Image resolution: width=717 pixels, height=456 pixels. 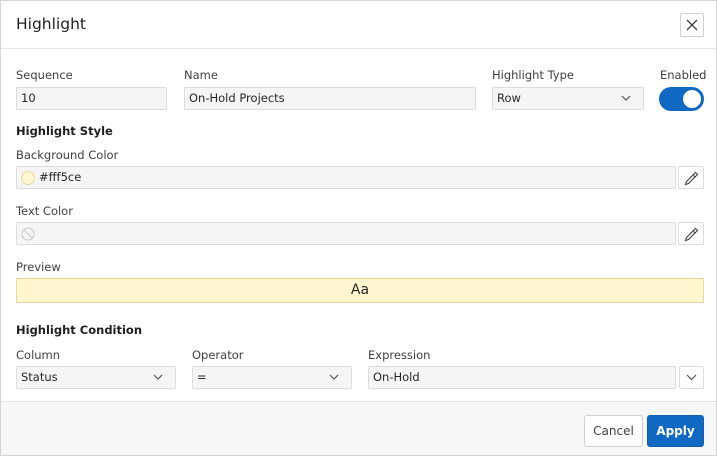 I want to click on no-color-icon, so click(x=28, y=234).